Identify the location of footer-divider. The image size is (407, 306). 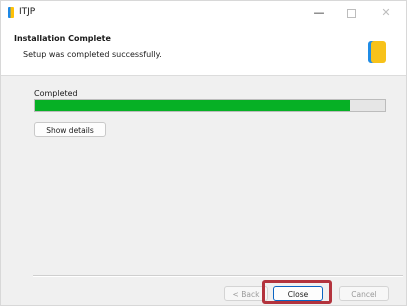
(218, 276).